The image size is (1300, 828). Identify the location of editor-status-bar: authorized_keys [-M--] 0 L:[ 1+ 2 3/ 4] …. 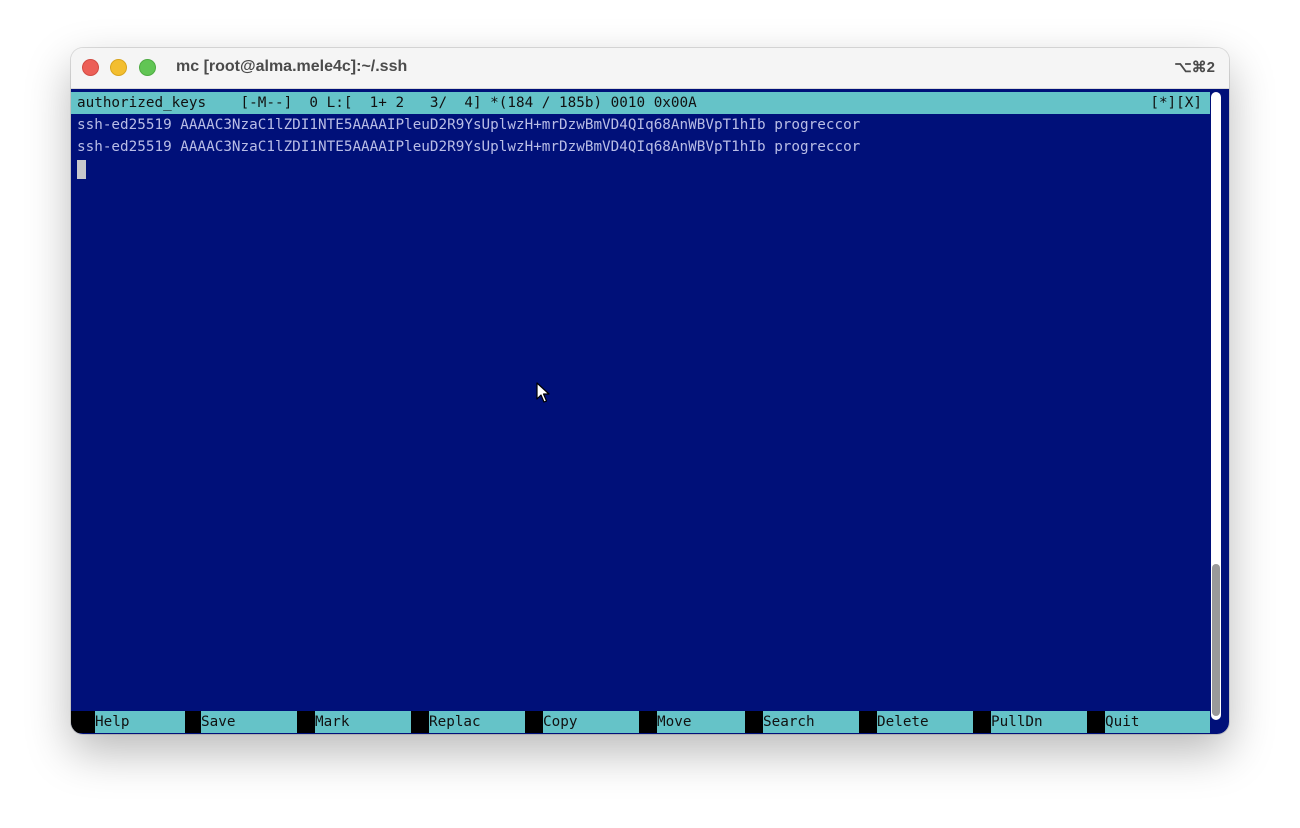
(640, 103).